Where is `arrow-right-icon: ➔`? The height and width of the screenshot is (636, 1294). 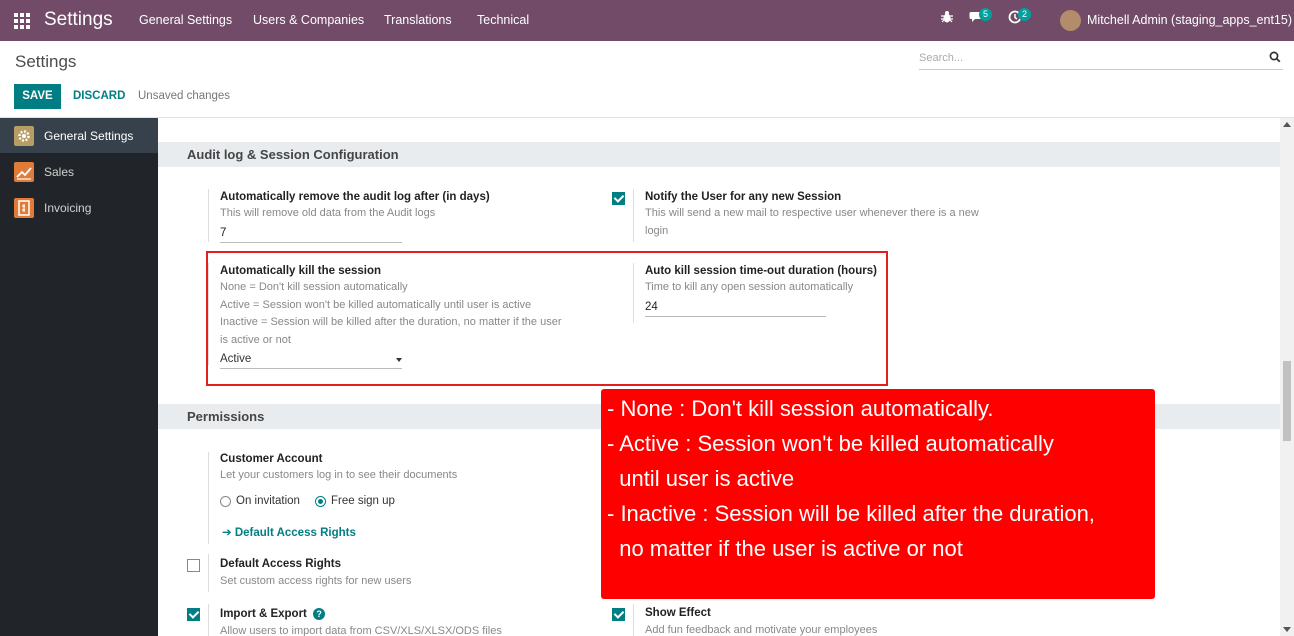 arrow-right-icon: ➔ is located at coordinates (227, 533).